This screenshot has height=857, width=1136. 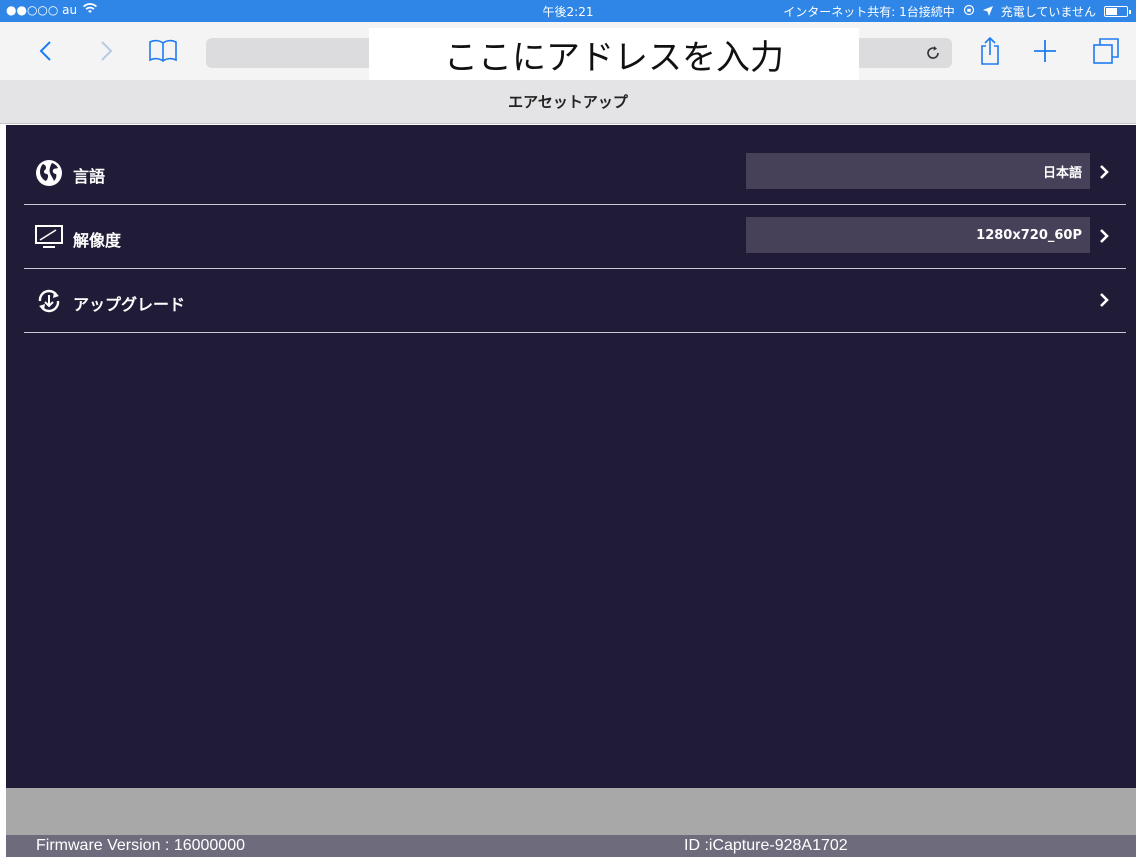 I want to click on settings-label-upgrade: アップグレード, so click(x=129, y=304).